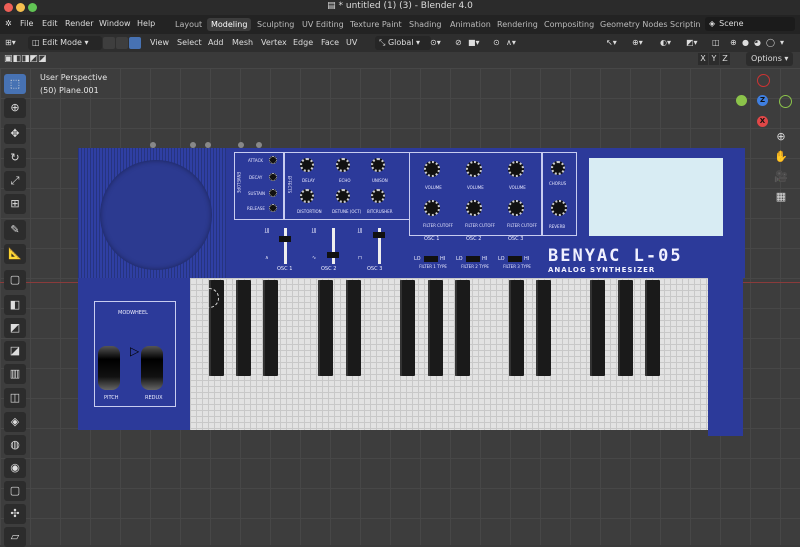 The width and height of the screenshot is (800, 547). Describe the element at coordinates (15, 491) in the screenshot. I see `edge-slide-tool-icon: ▢` at that location.